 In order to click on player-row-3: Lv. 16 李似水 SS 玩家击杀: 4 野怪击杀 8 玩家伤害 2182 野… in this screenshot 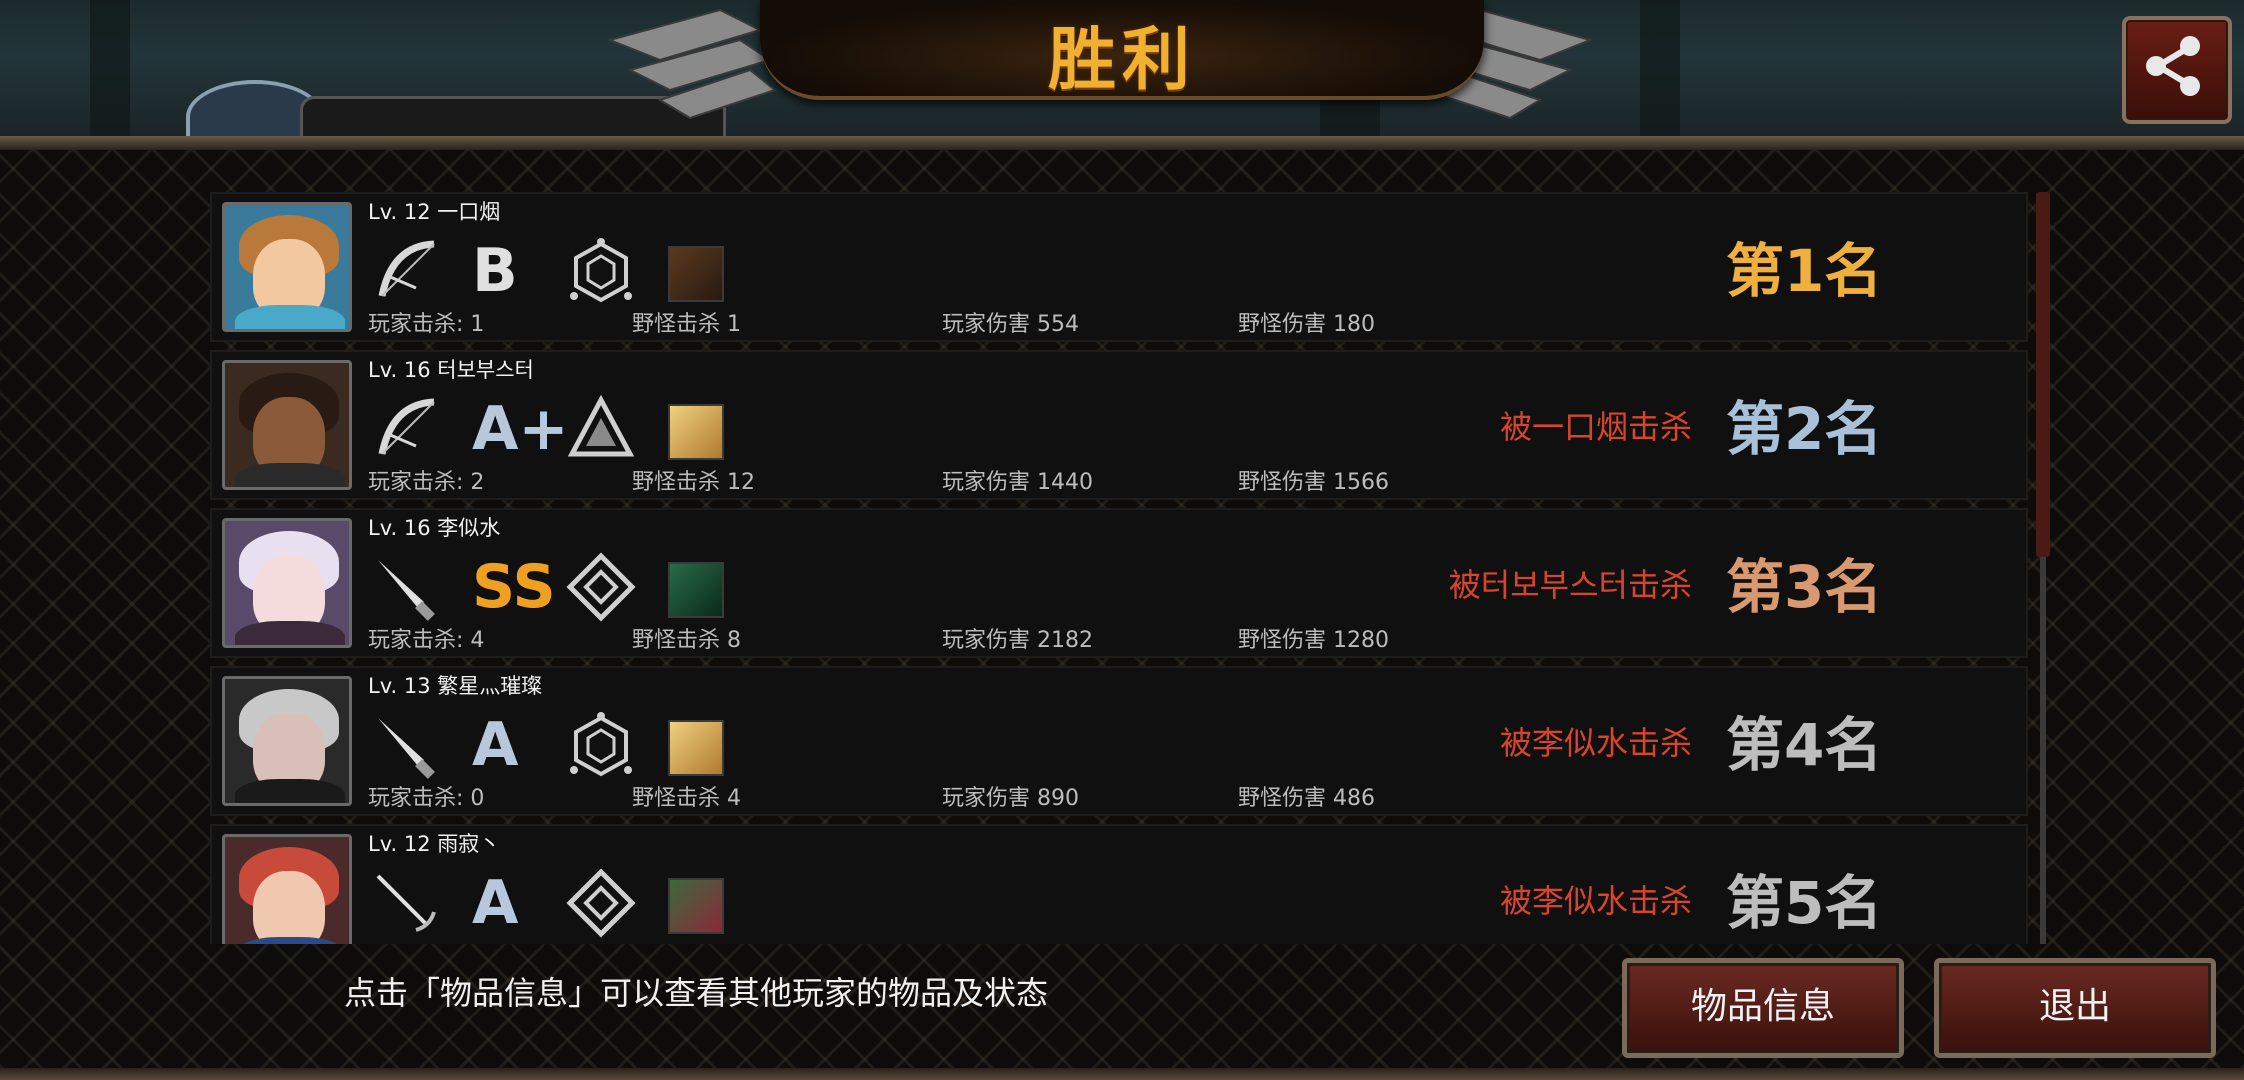, I will do `click(1119, 583)`.